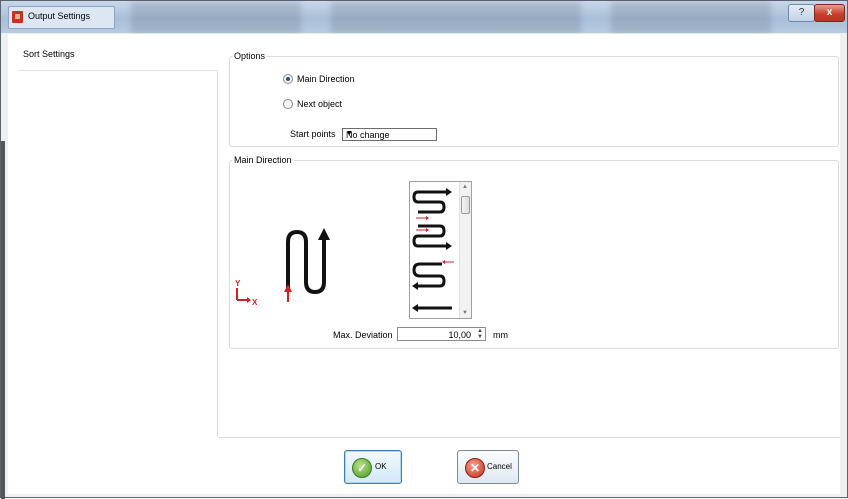  I want to click on radio-main-direction-label: Main Direction, so click(326, 79).